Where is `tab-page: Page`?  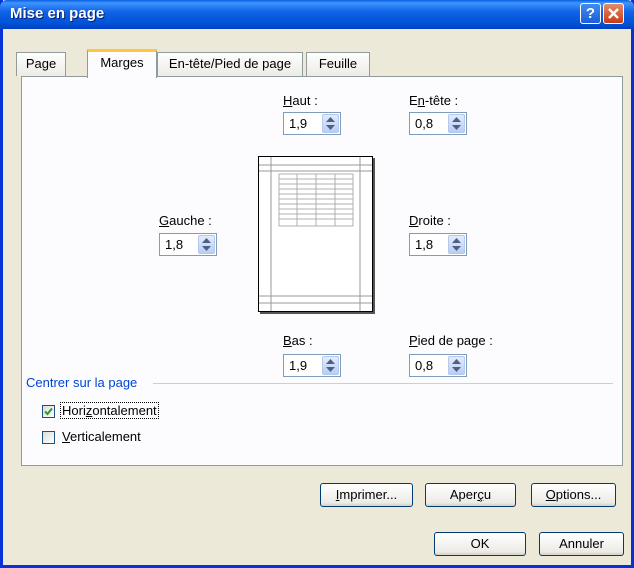
tab-page: Page is located at coordinates (41, 64).